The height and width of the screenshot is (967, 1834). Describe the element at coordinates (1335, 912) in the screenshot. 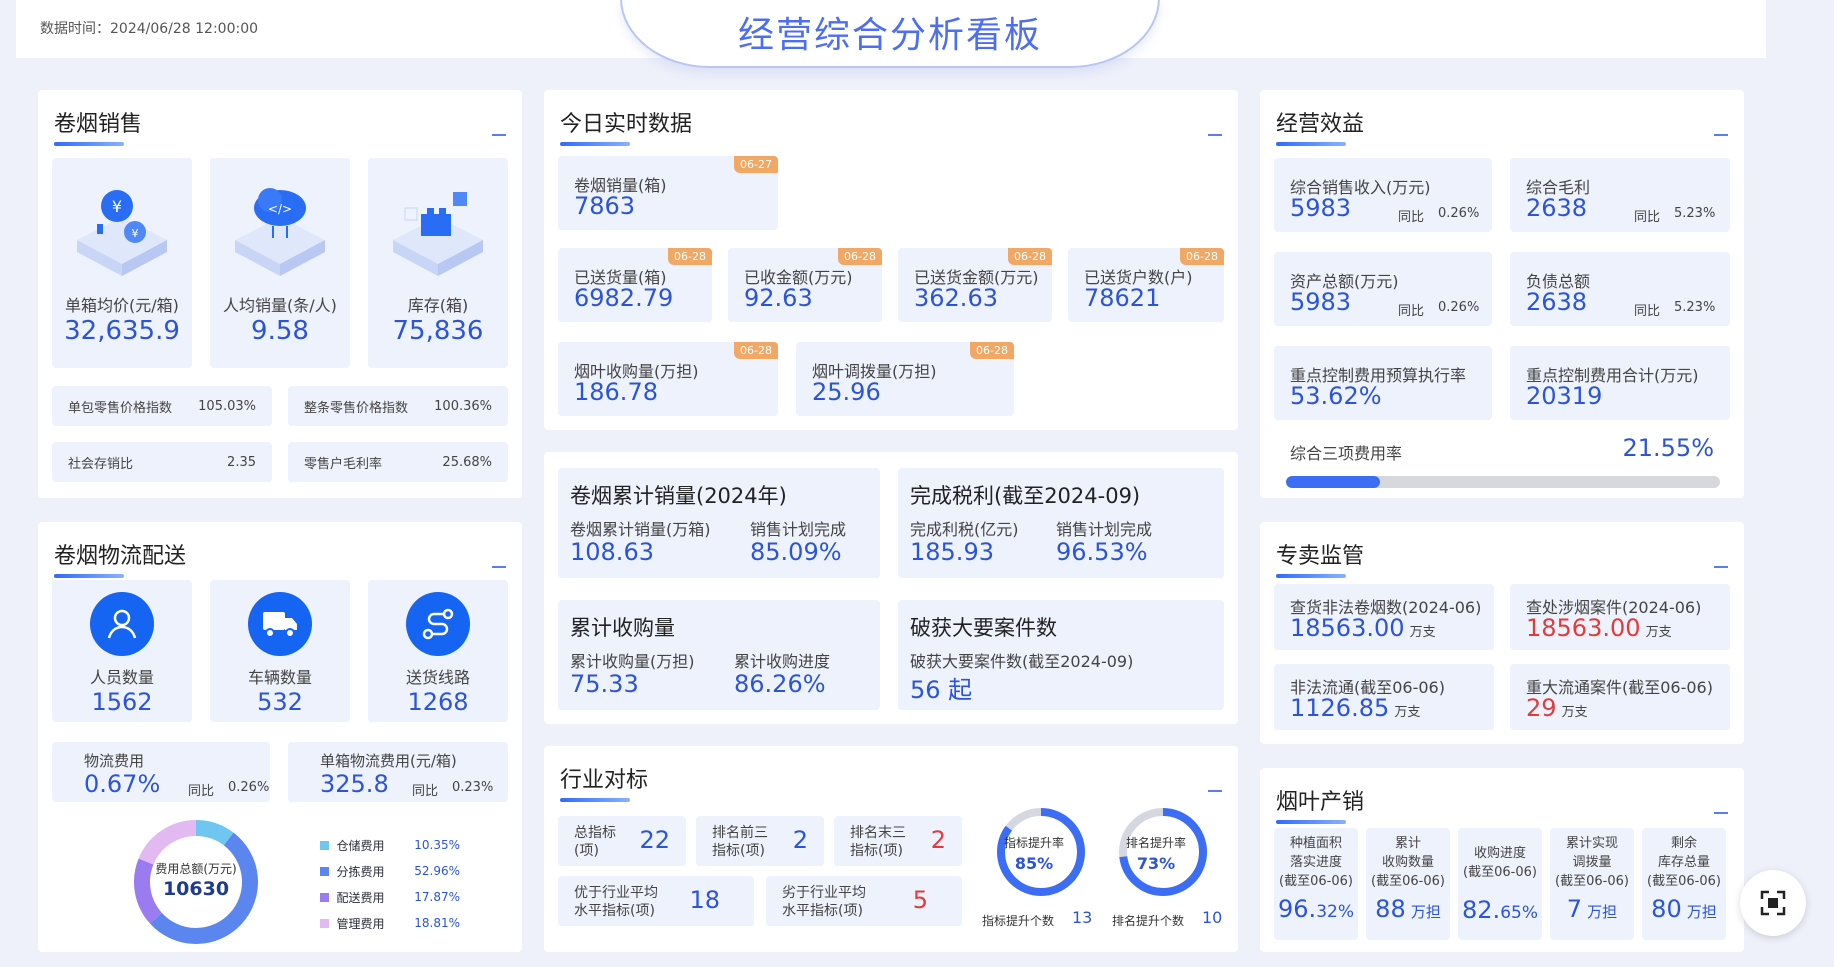

I see `leaf-value-suffix: 32%` at that location.